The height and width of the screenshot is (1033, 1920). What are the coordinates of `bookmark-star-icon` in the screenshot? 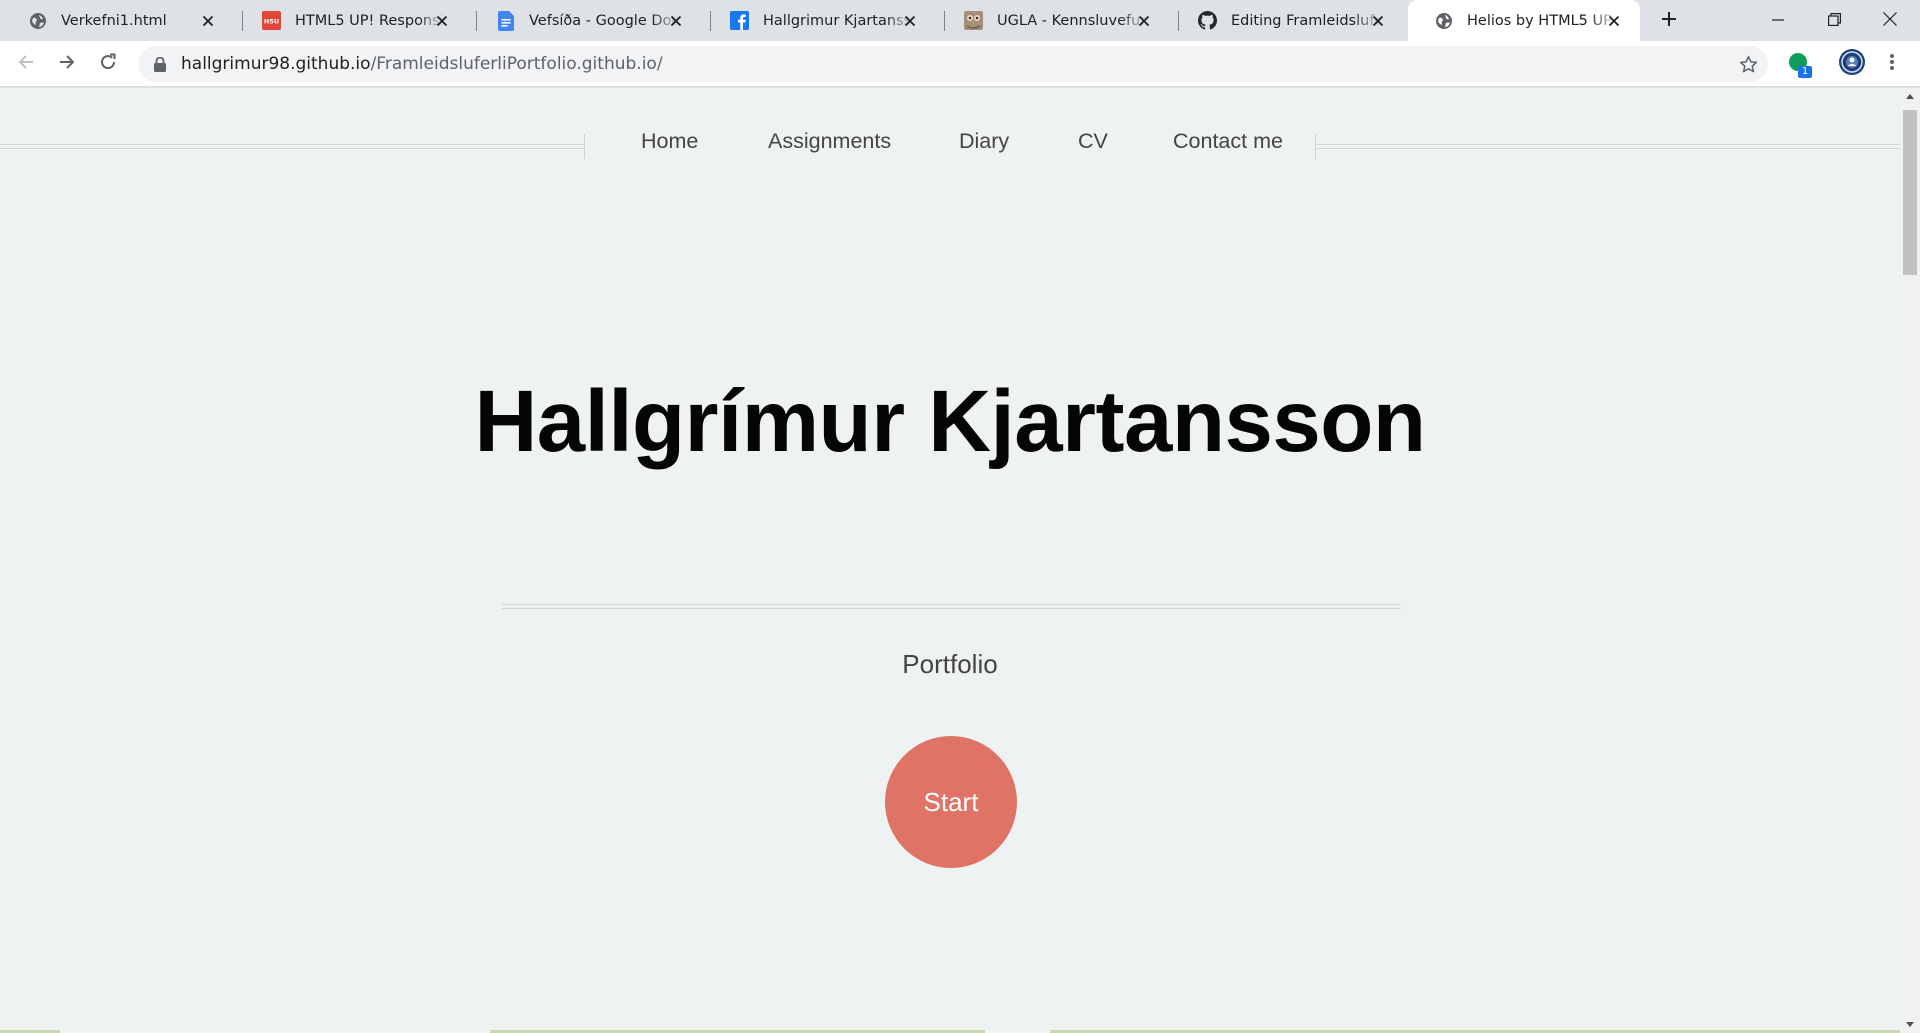 It's located at (1748, 64).